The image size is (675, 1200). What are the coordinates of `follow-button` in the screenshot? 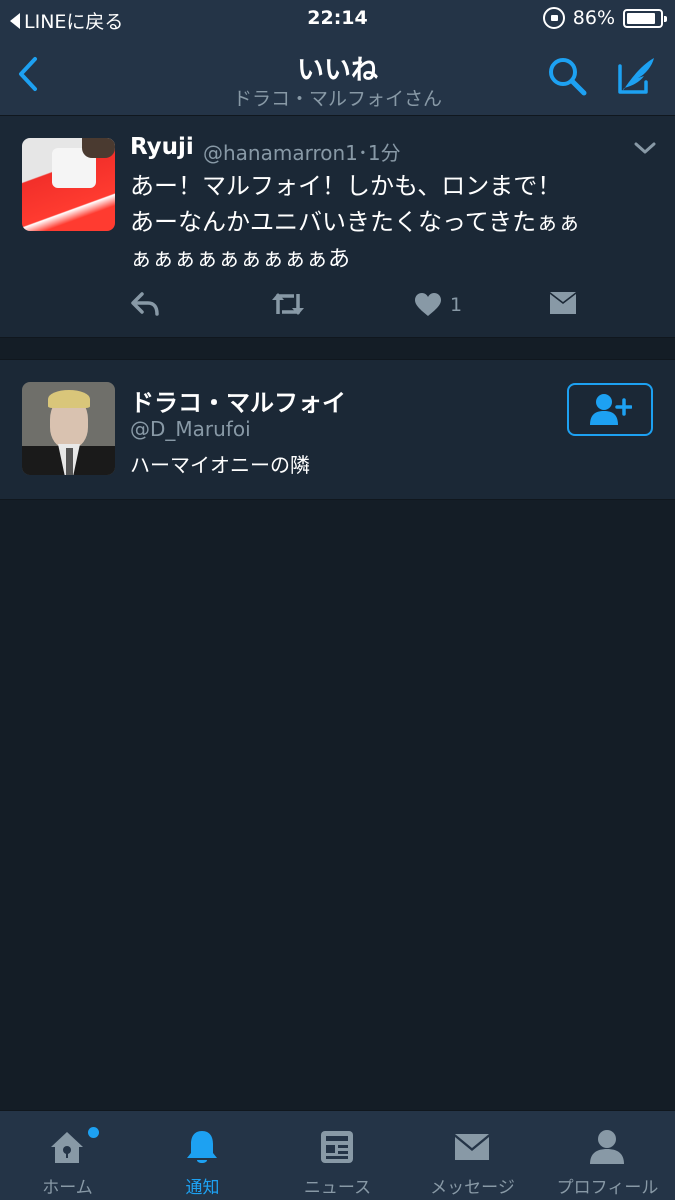 It's located at (610, 409).